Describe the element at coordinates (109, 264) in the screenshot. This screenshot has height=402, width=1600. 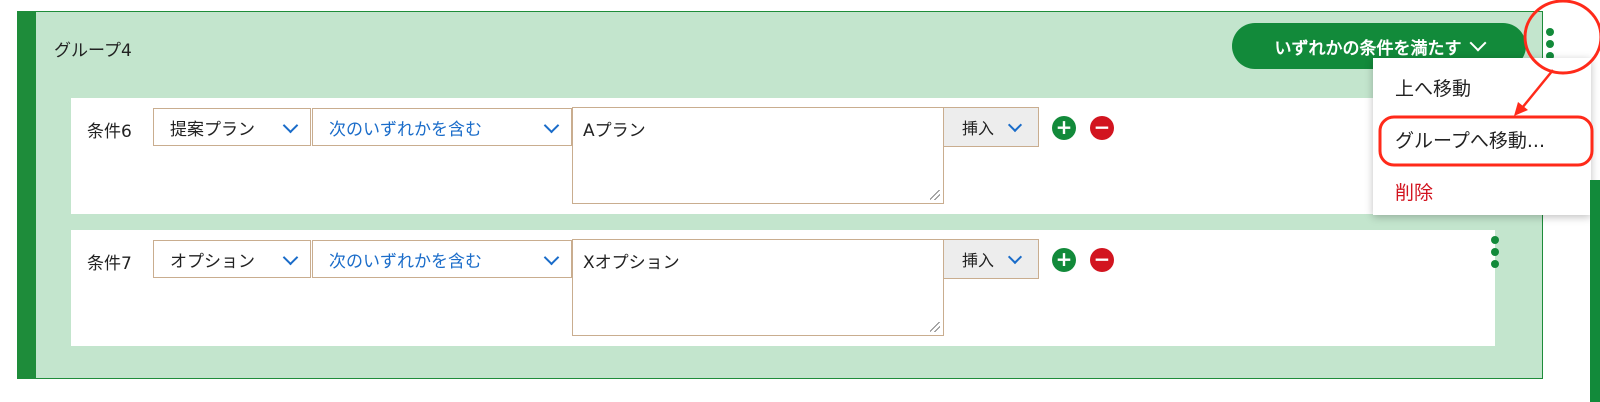
I see `condition-label: 条件7` at that location.